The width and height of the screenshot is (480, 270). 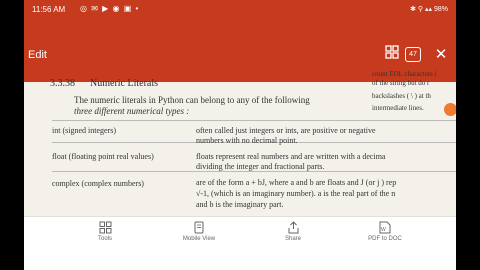 I want to click on side-note-line: backslashes ( \ ) at th, so click(x=401, y=96).